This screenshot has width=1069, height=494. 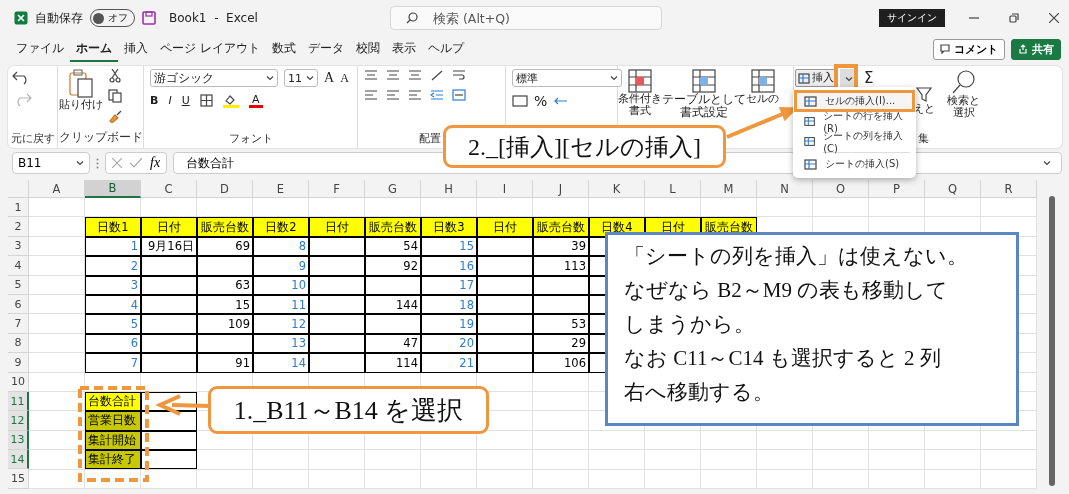 I want to click on column-header: G, so click(x=393, y=189).